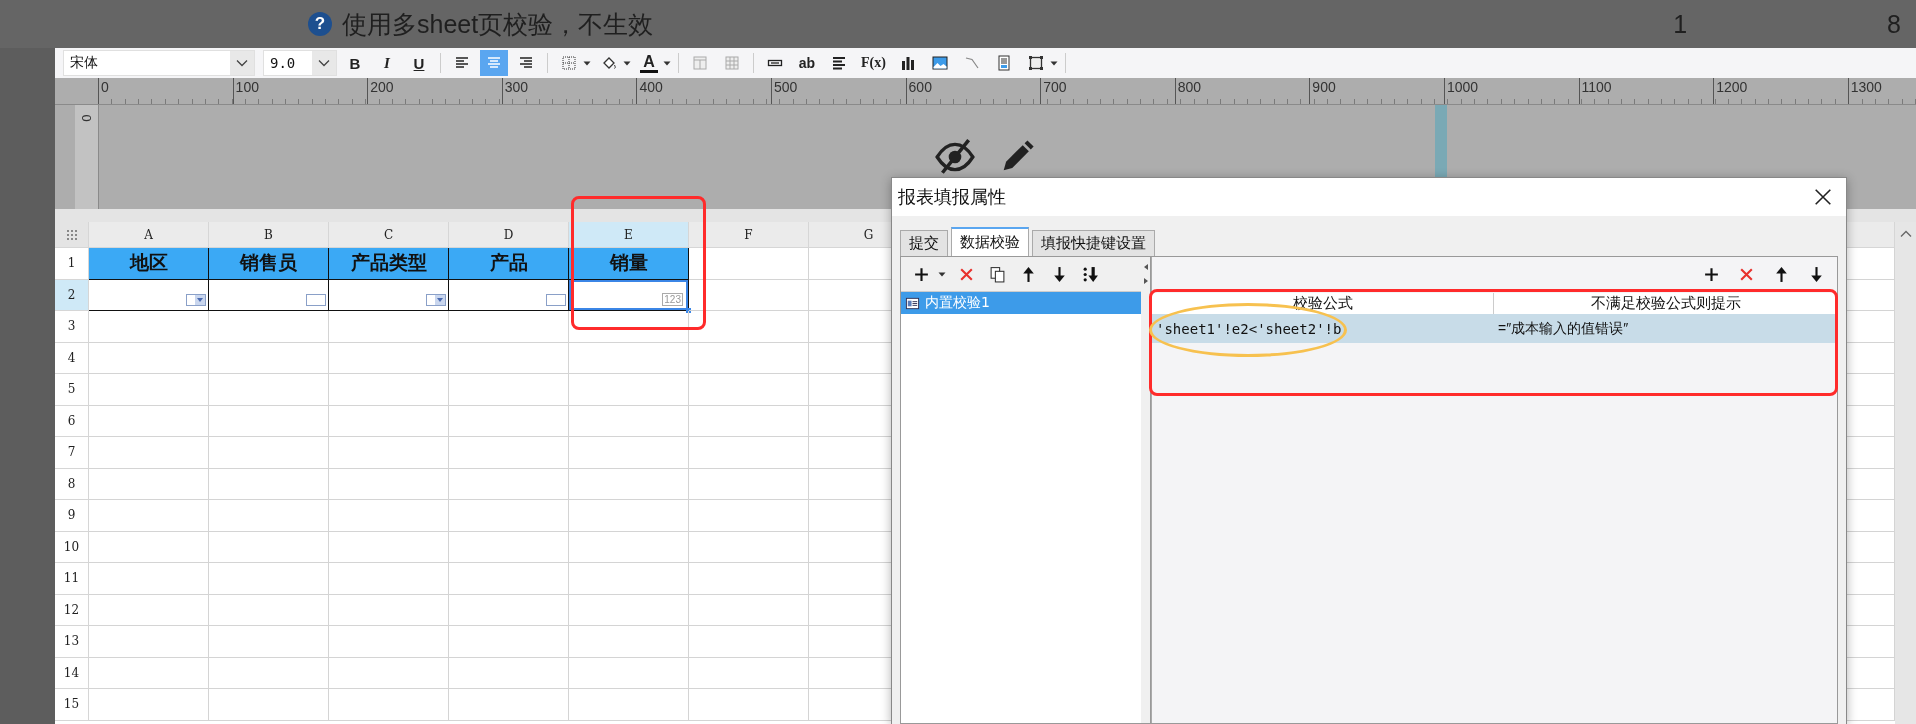 The height and width of the screenshot is (724, 1916). Describe the element at coordinates (526, 63) in the screenshot. I see `align-right-icon` at that location.